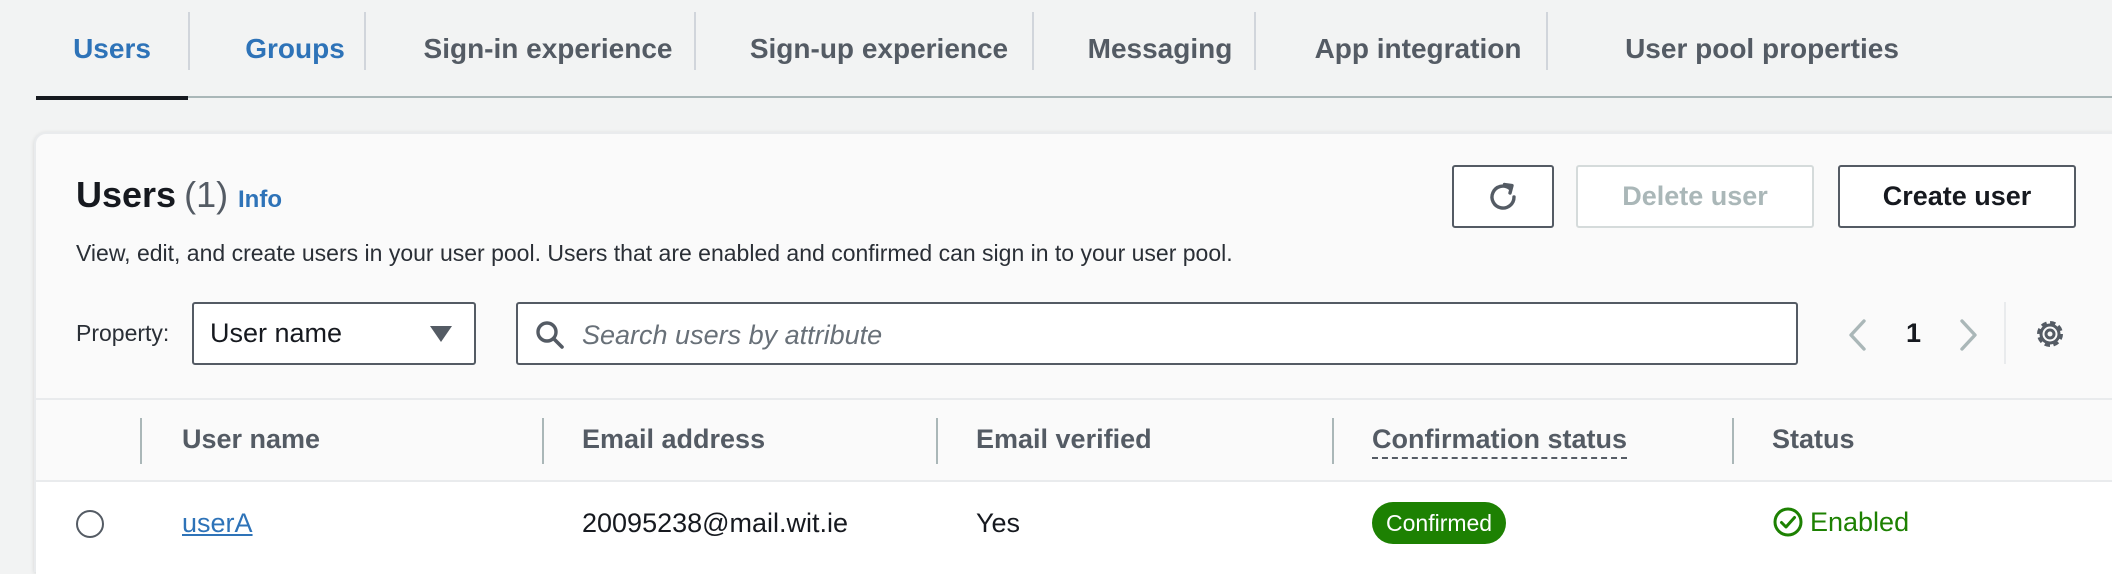 This screenshot has height=574, width=2112. What do you see at coordinates (1160, 49) in the screenshot?
I see `tab-messaging: Messaging` at bounding box center [1160, 49].